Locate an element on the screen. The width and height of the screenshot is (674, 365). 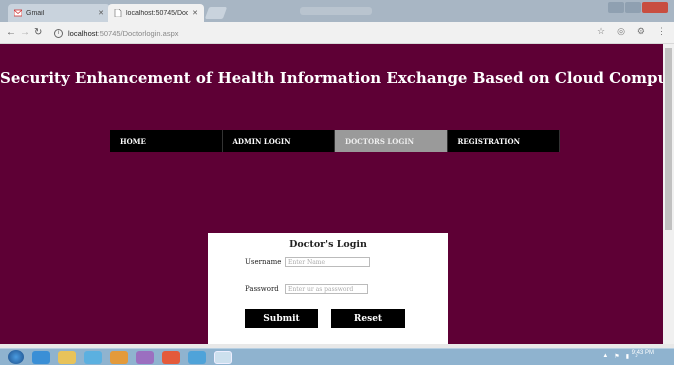
minimize-button is located at coordinates (616, 7).